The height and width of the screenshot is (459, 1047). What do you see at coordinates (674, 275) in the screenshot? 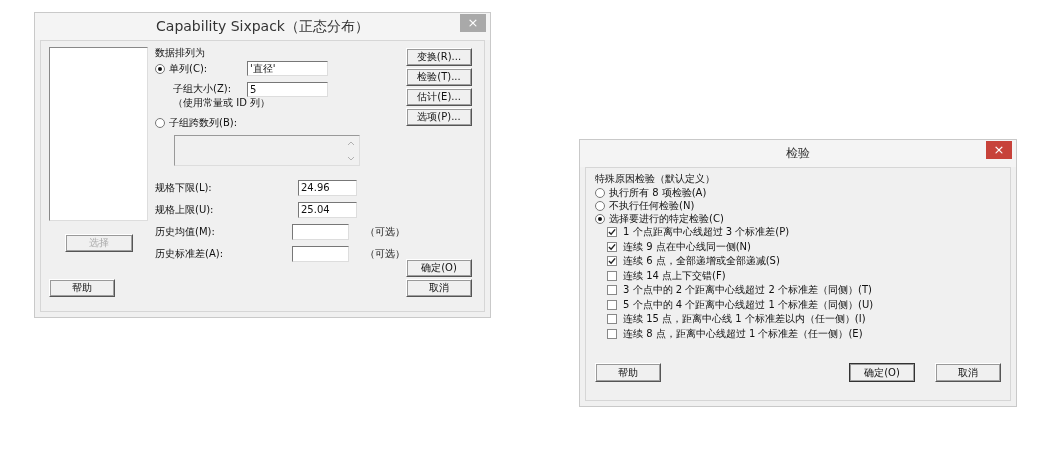
I see `test-label: 连续 14 点上下交错(F)` at bounding box center [674, 275].